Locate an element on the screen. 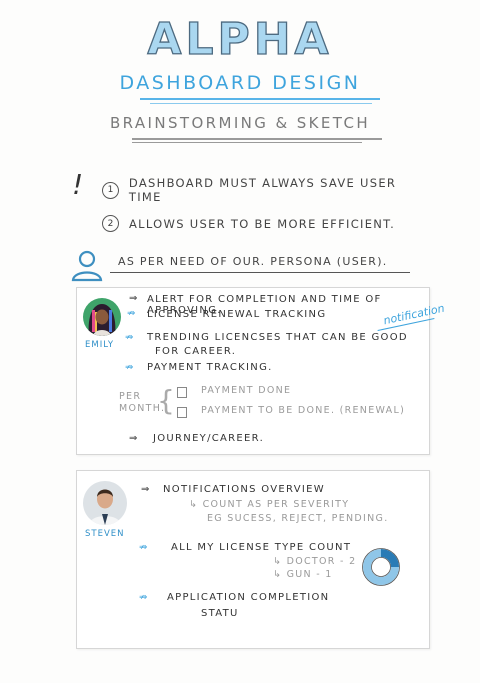  steven-subitem: ↳ DOCTOR - 2 is located at coordinates (315, 561).